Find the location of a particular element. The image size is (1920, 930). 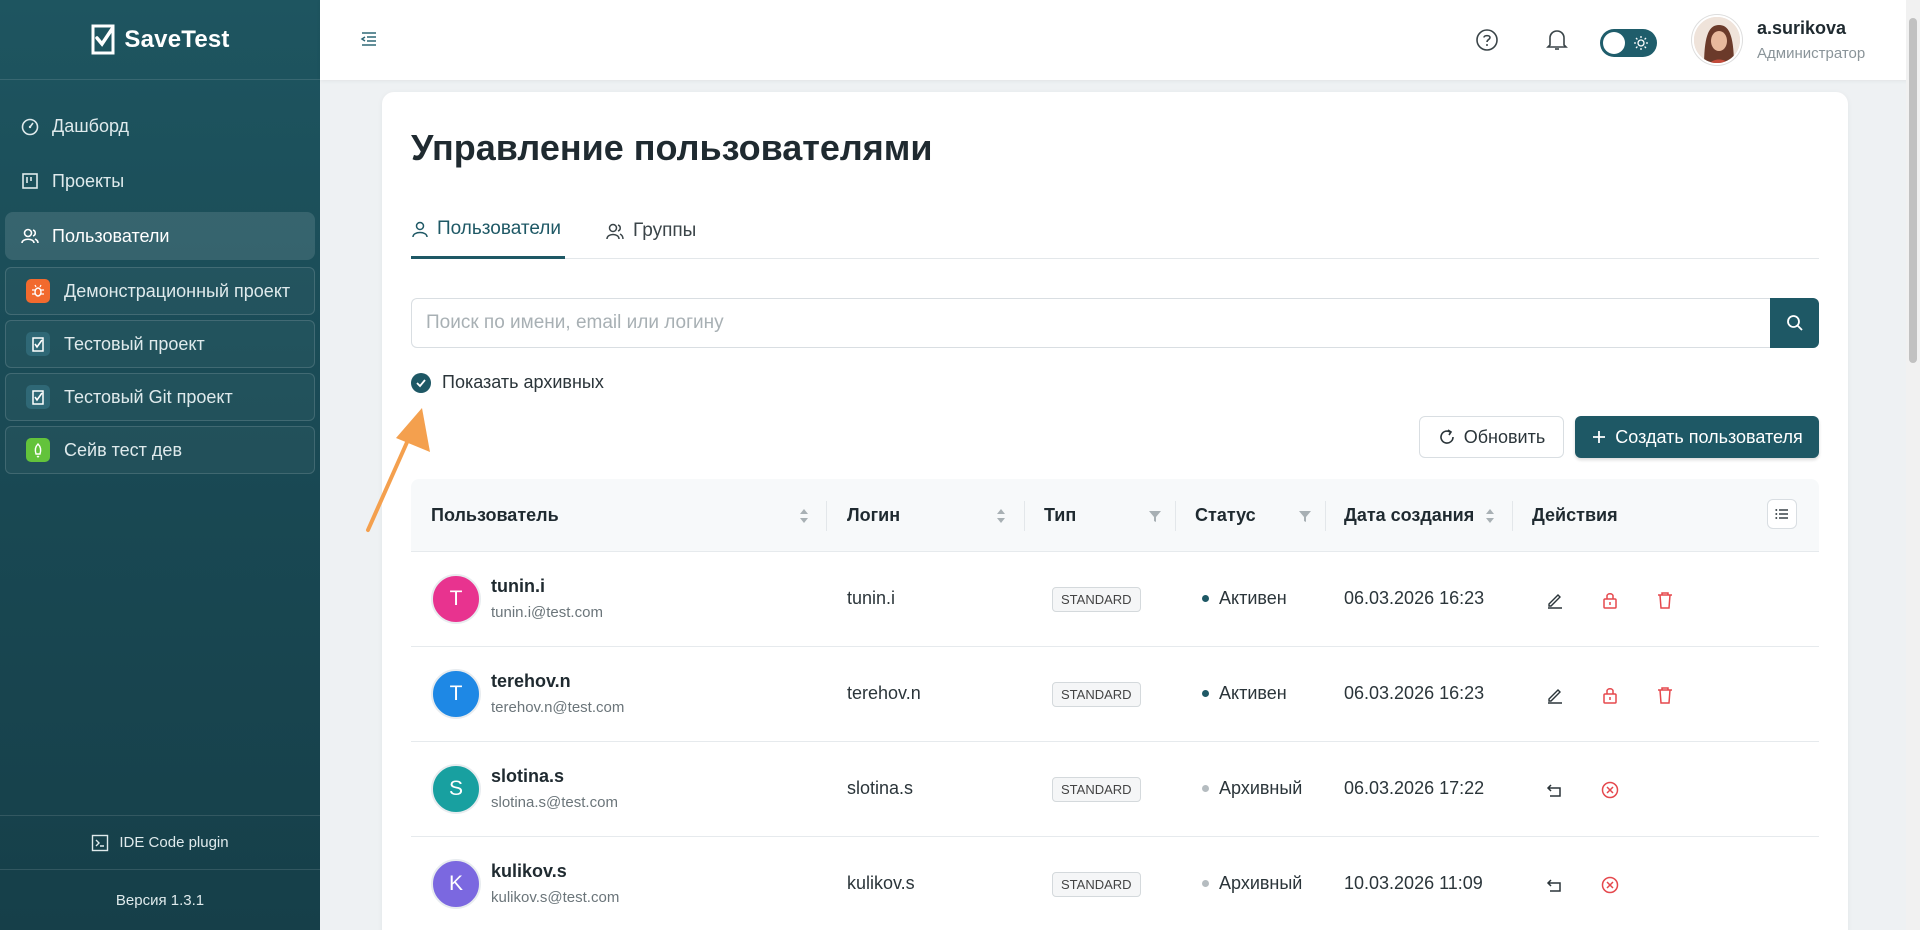

user-email: terehov.n@test.com is located at coordinates (558, 707).